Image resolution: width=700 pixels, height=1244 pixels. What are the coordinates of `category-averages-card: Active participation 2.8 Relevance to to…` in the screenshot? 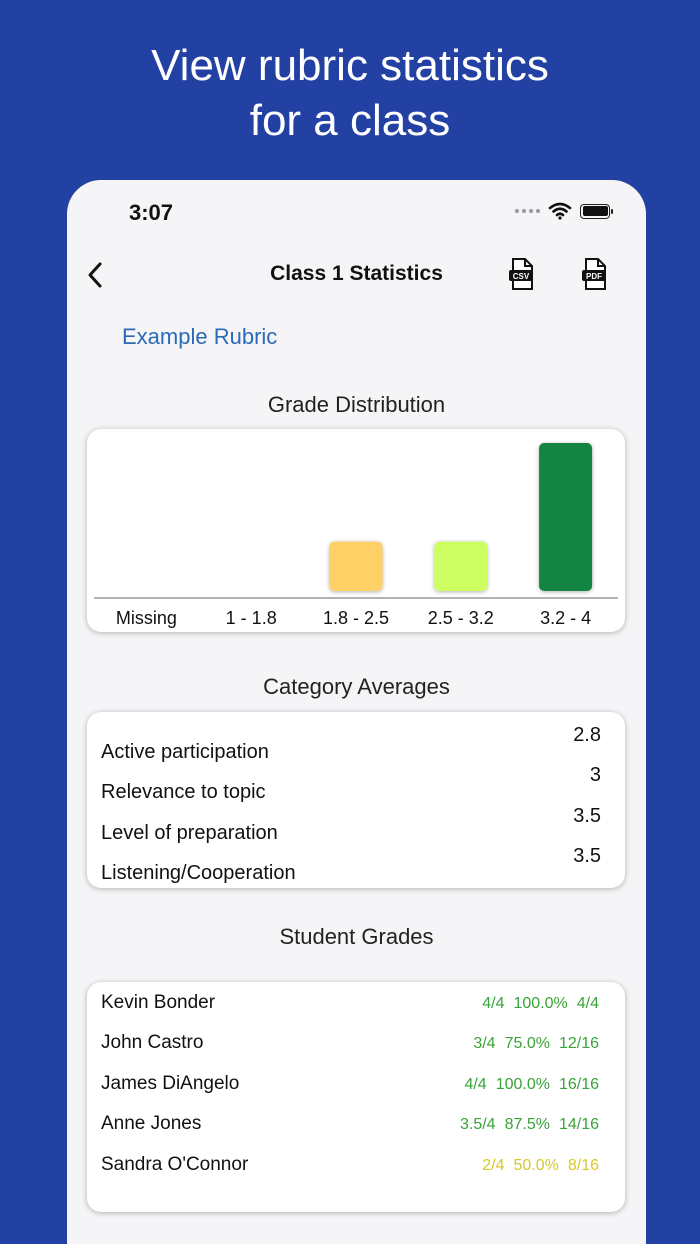 It's located at (356, 800).